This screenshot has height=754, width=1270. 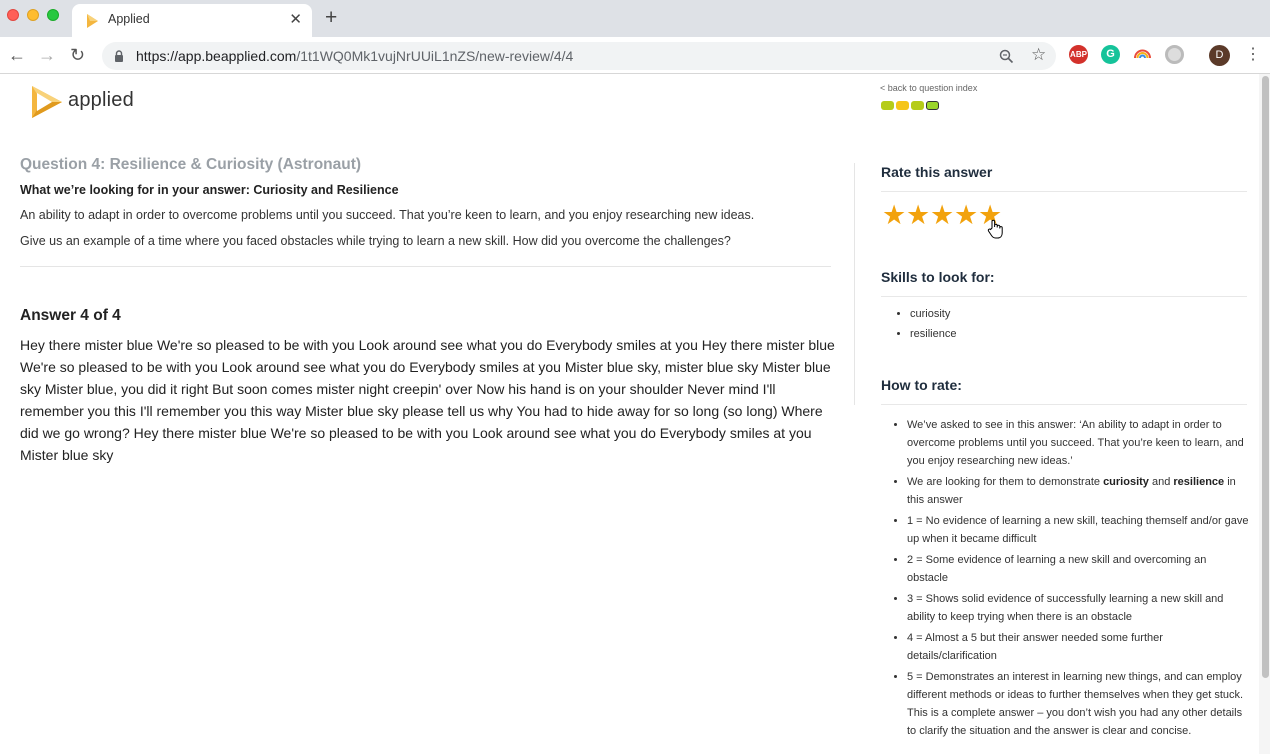 What do you see at coordinates (47, 55) in the screenshot?
I see `forward-arrow-icon: →` at bounding box center [47, 55].